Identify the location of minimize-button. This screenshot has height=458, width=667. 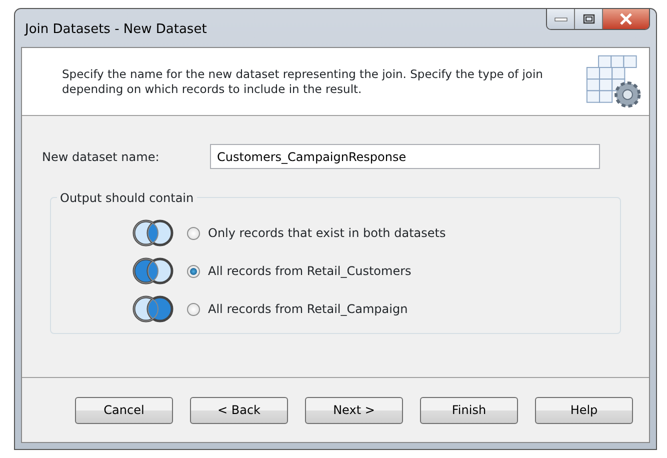
(561, 19).